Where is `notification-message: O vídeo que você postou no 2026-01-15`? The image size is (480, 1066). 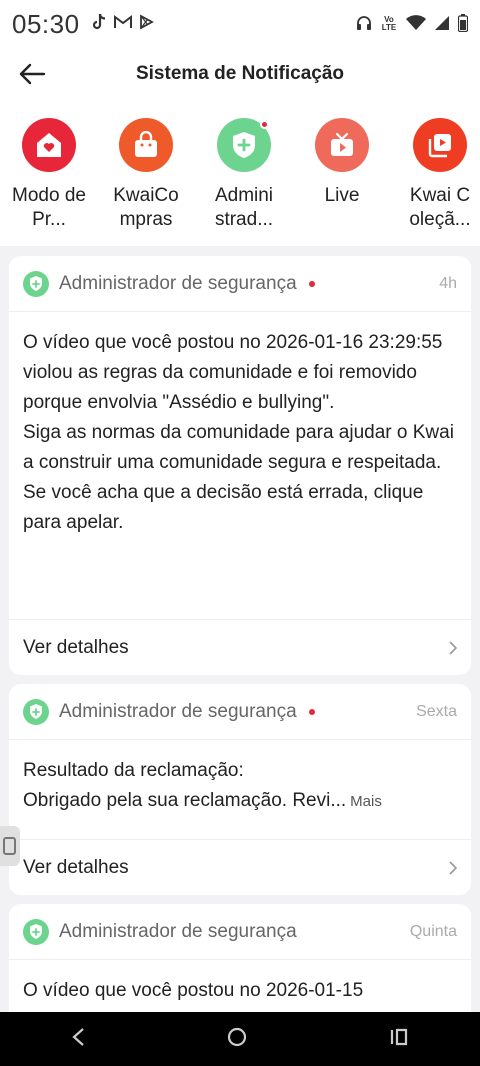
notification-message: O vídeo que você postou no 2026-01-15 is located at coordinates (240, 983).